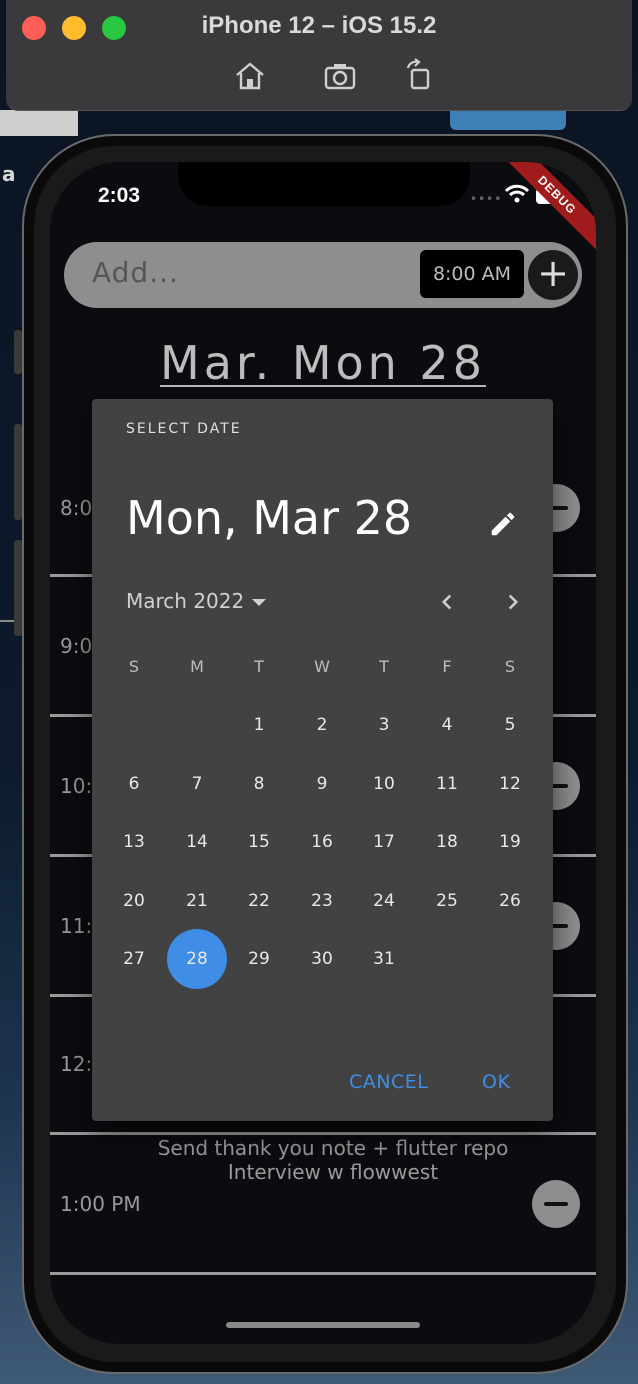  I want to click on dropdown-caret-icon, so click(259, 602).